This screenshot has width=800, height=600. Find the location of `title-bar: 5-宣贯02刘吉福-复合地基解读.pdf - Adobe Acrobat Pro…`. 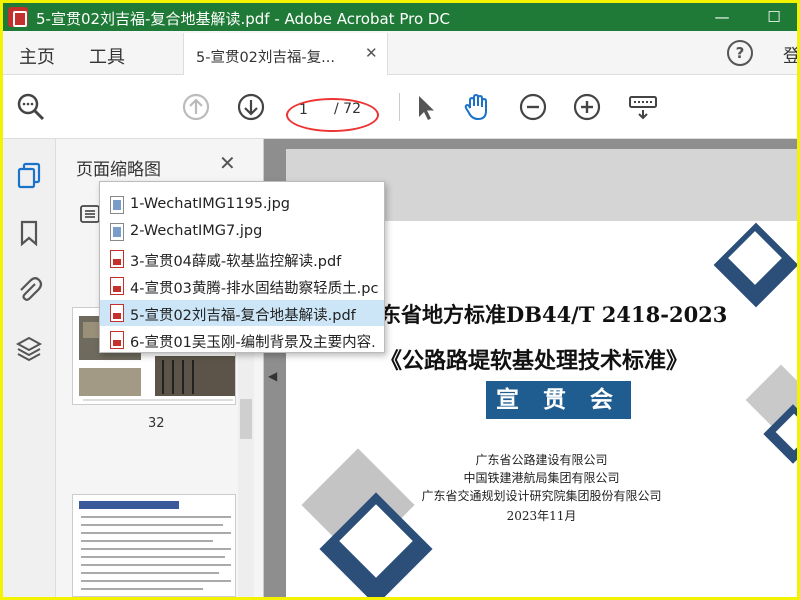

title-bar: 5-宣贯02刘吉福-复合地基解读.pdf - Adobe Acrobat Pro… is located at coordinates (400, 17).